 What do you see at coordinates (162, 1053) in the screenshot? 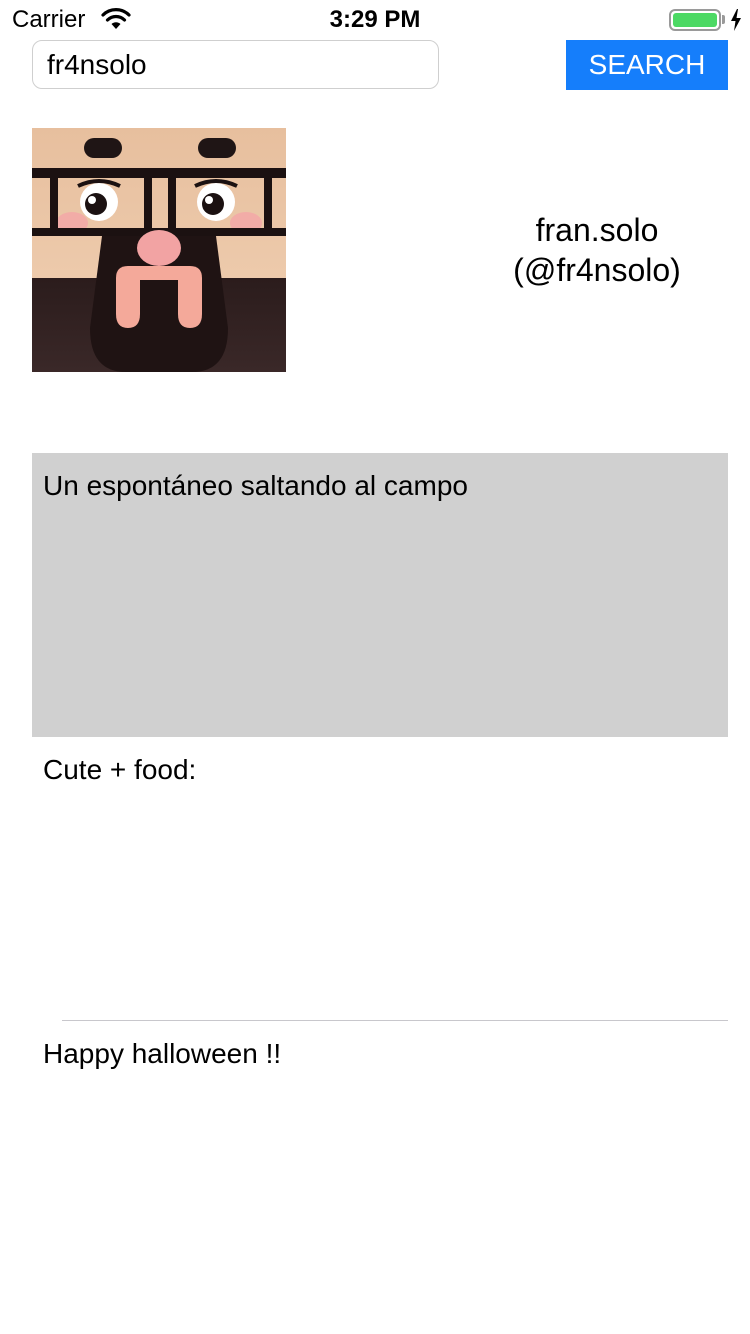
I see `post-text: Happy halloween !!` at bounding box center [162, 1053].